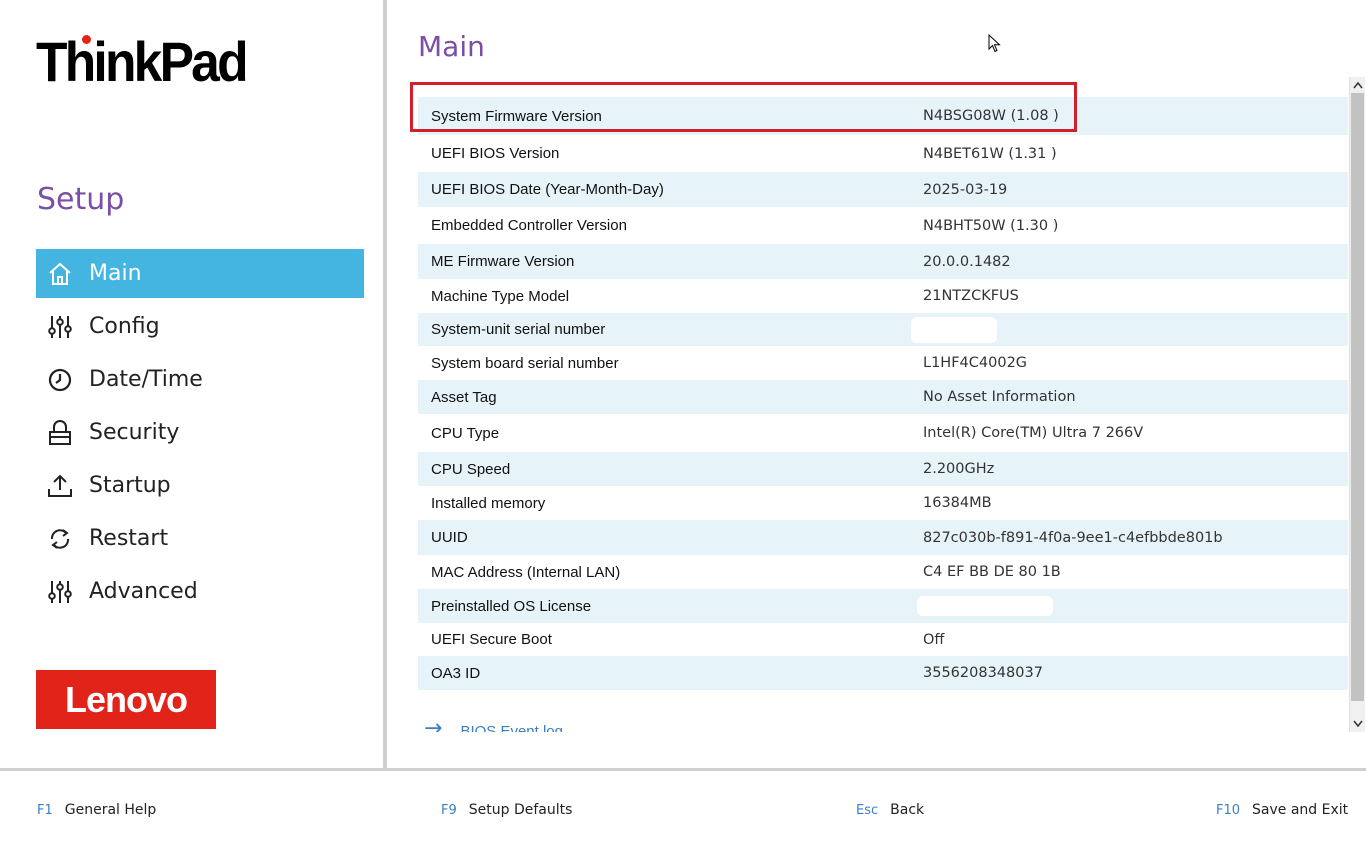 The height and width of the screenshot is (854, 1366). Describe the element at coordinates (86, 39) in the screenshot. I see `thinkpad-logo-dot` at that location.